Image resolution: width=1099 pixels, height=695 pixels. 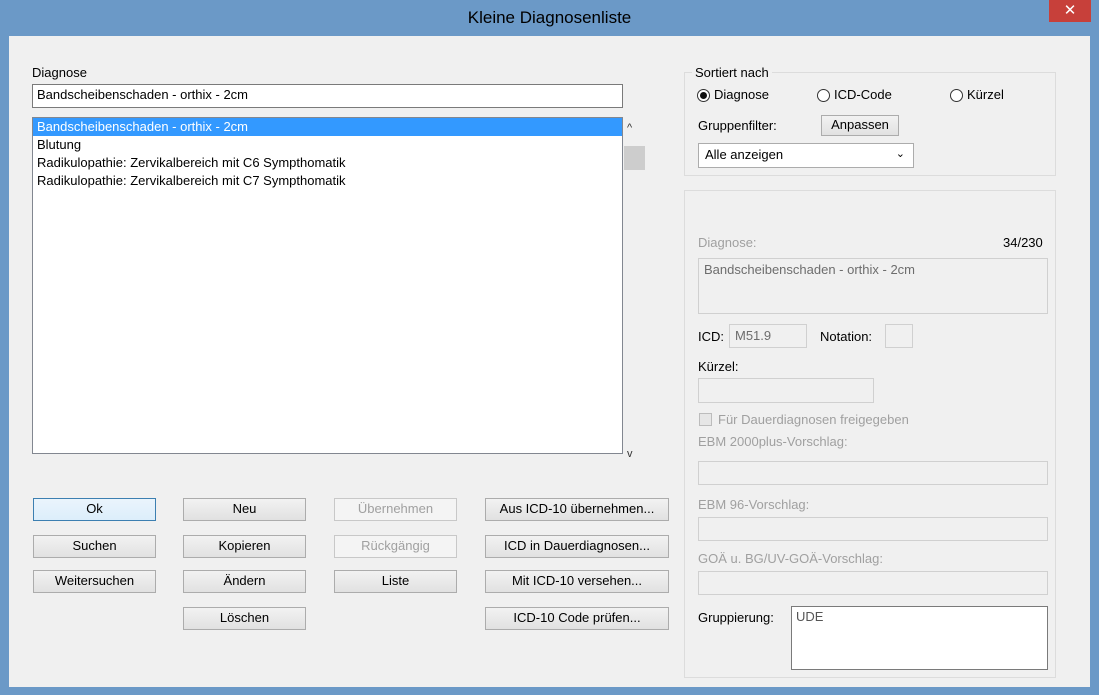 I want to click on gruppierung-label: Gruppierung:, so click(x=736, y=617).